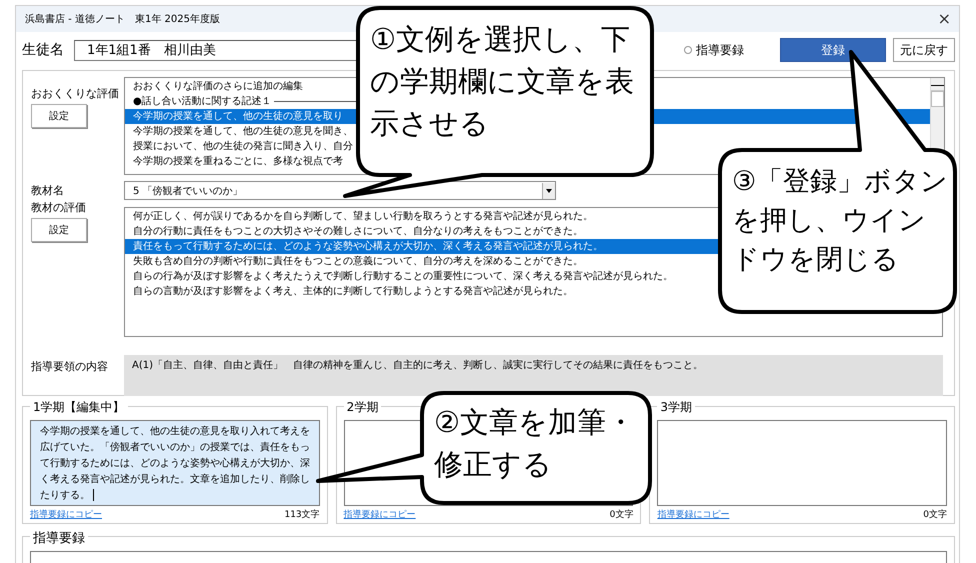  Describe the element at coordinates (218, 86) in the screenshot. I see `list-item: おおくくりな評価のさらに追加の編集` at that location.